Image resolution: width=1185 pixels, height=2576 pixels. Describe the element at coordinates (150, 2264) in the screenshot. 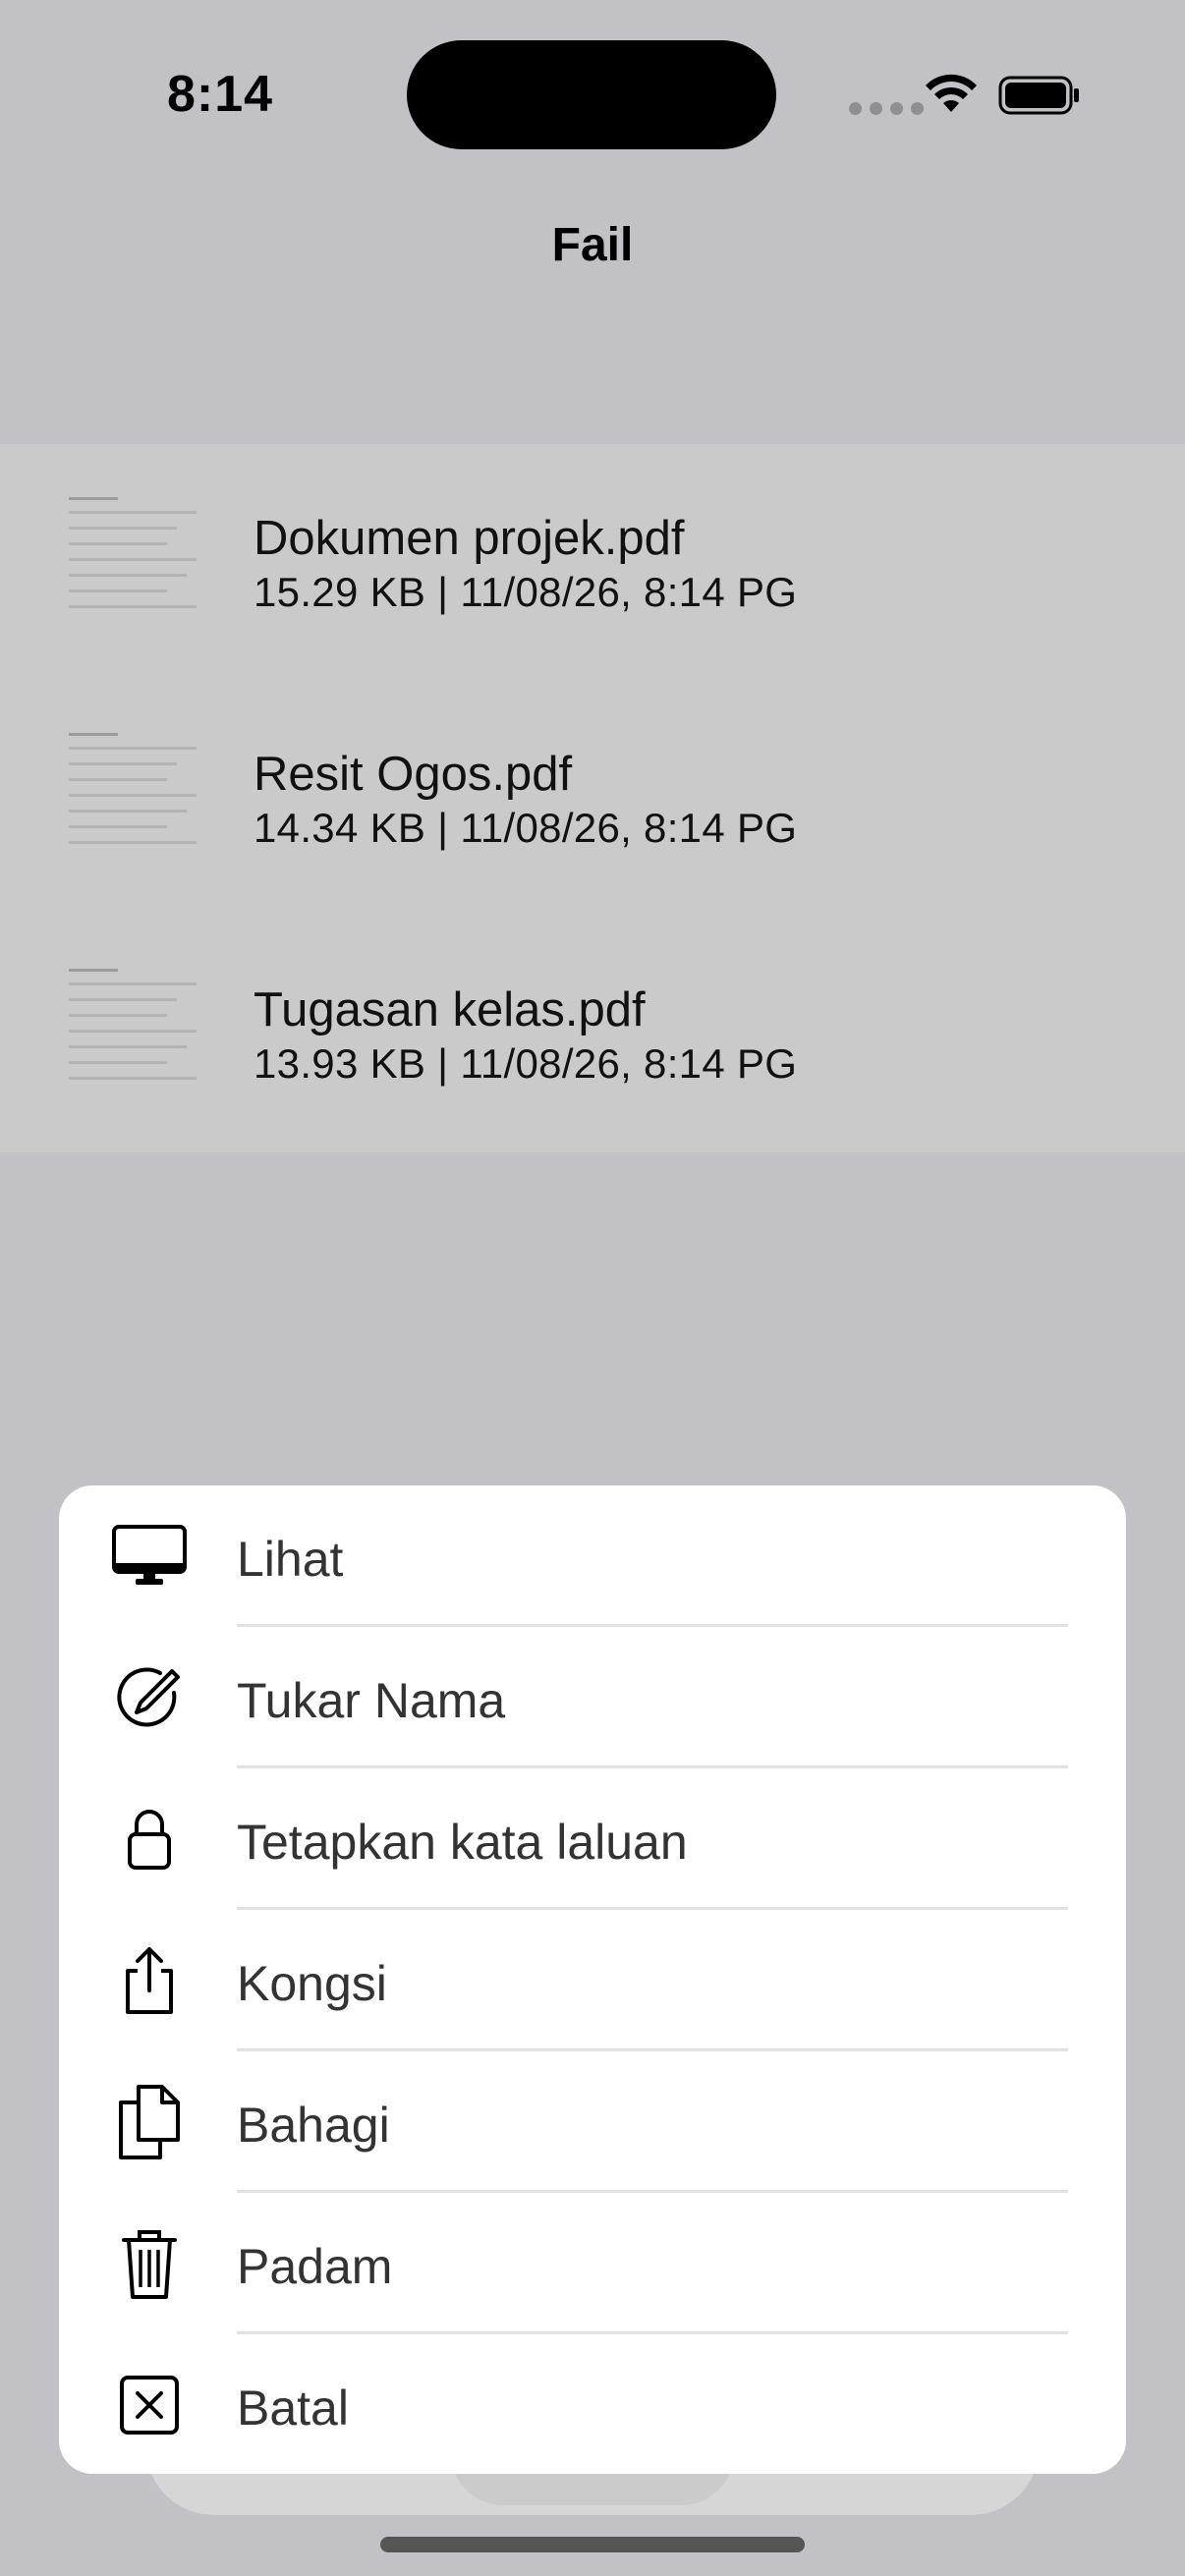

I see `trash-icon` at that location.